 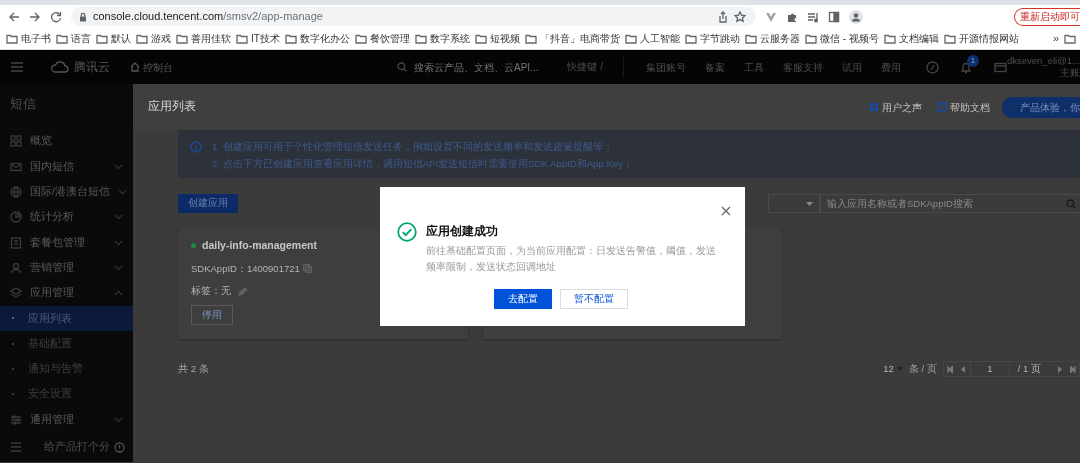 What do you see at coordinates (242, 291) in the screenshot?
I see `pencil-icon` at bounding box center [242, 291].